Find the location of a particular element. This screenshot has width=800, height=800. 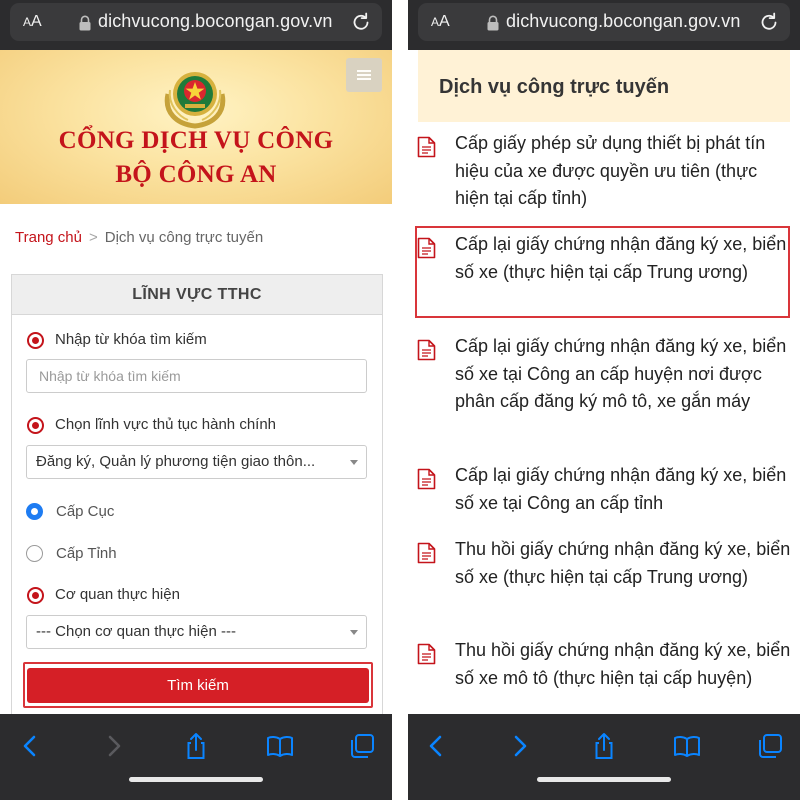

portal-banner: CỔNG DỊCH VỤ CÔNG BỘ CÔNG AN is located at coordinates (196, 127).